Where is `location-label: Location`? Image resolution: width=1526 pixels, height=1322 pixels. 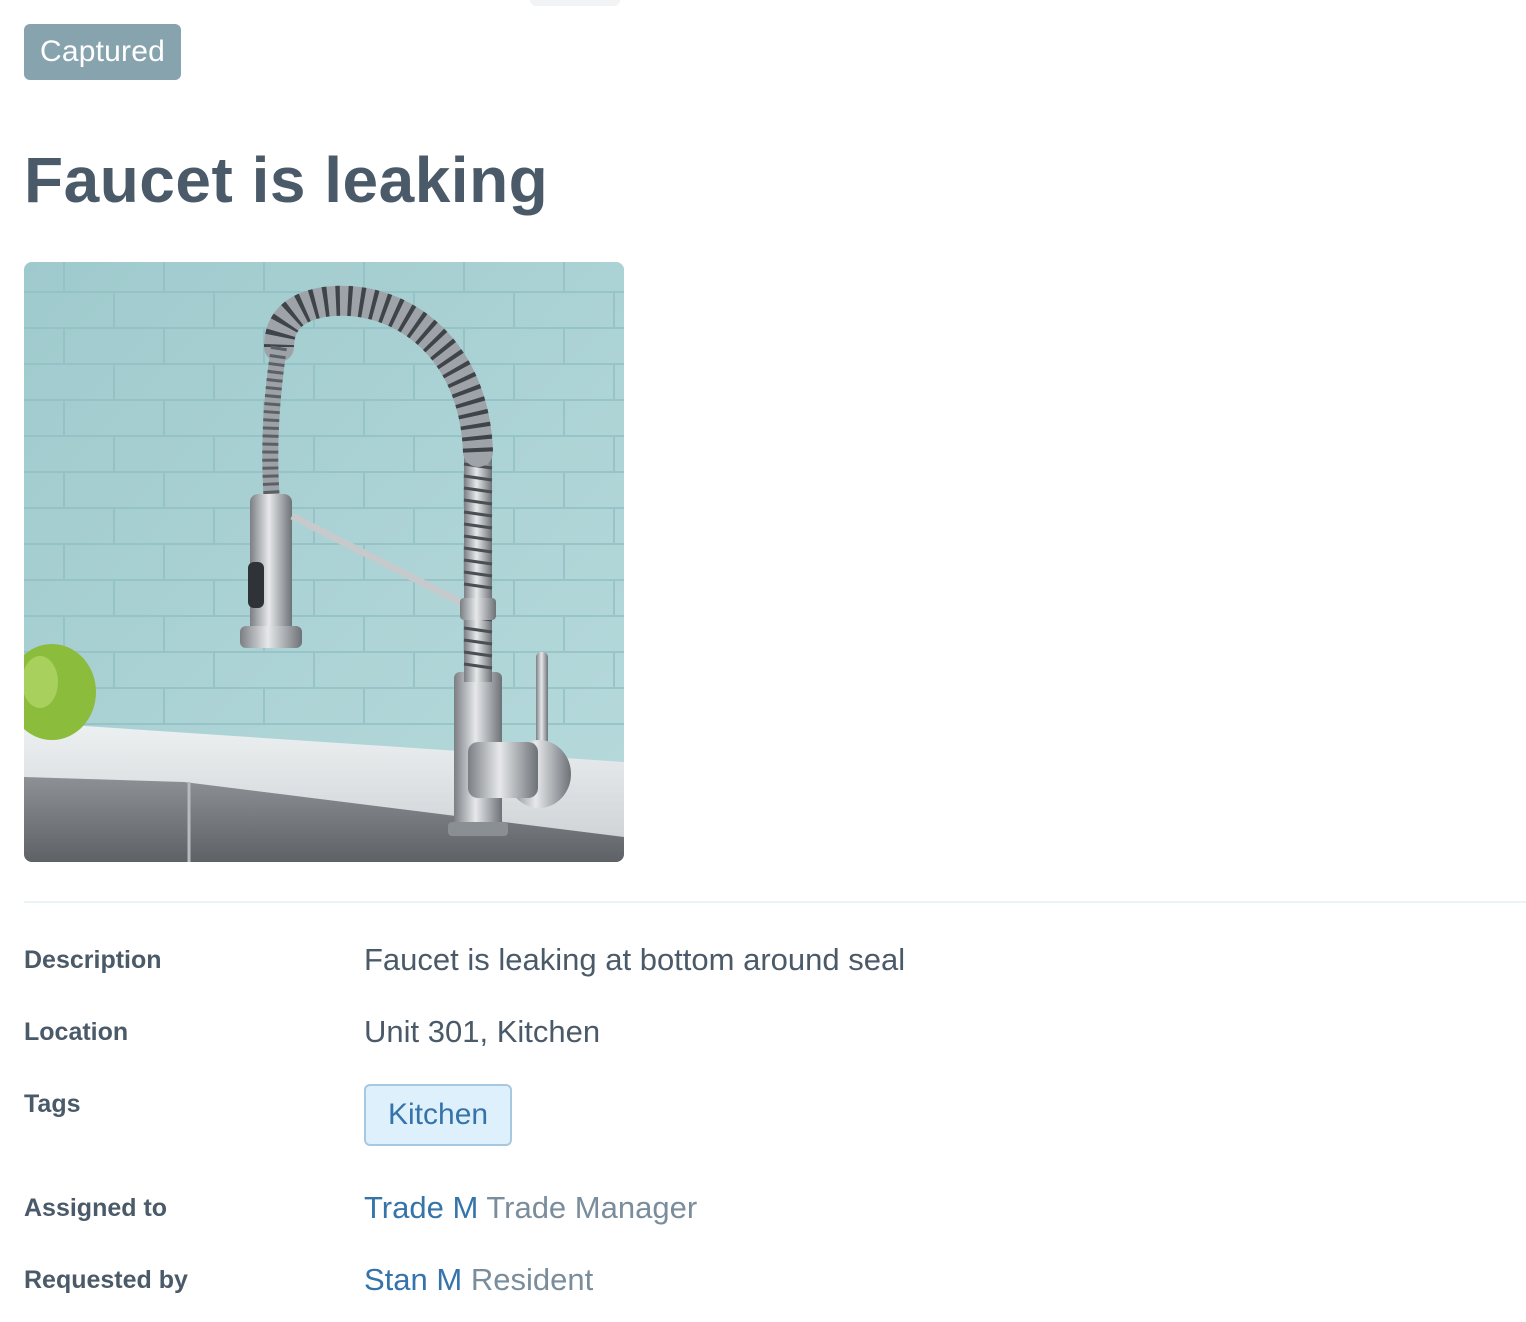 location-label: Location is located at coordinates (76, 1032).